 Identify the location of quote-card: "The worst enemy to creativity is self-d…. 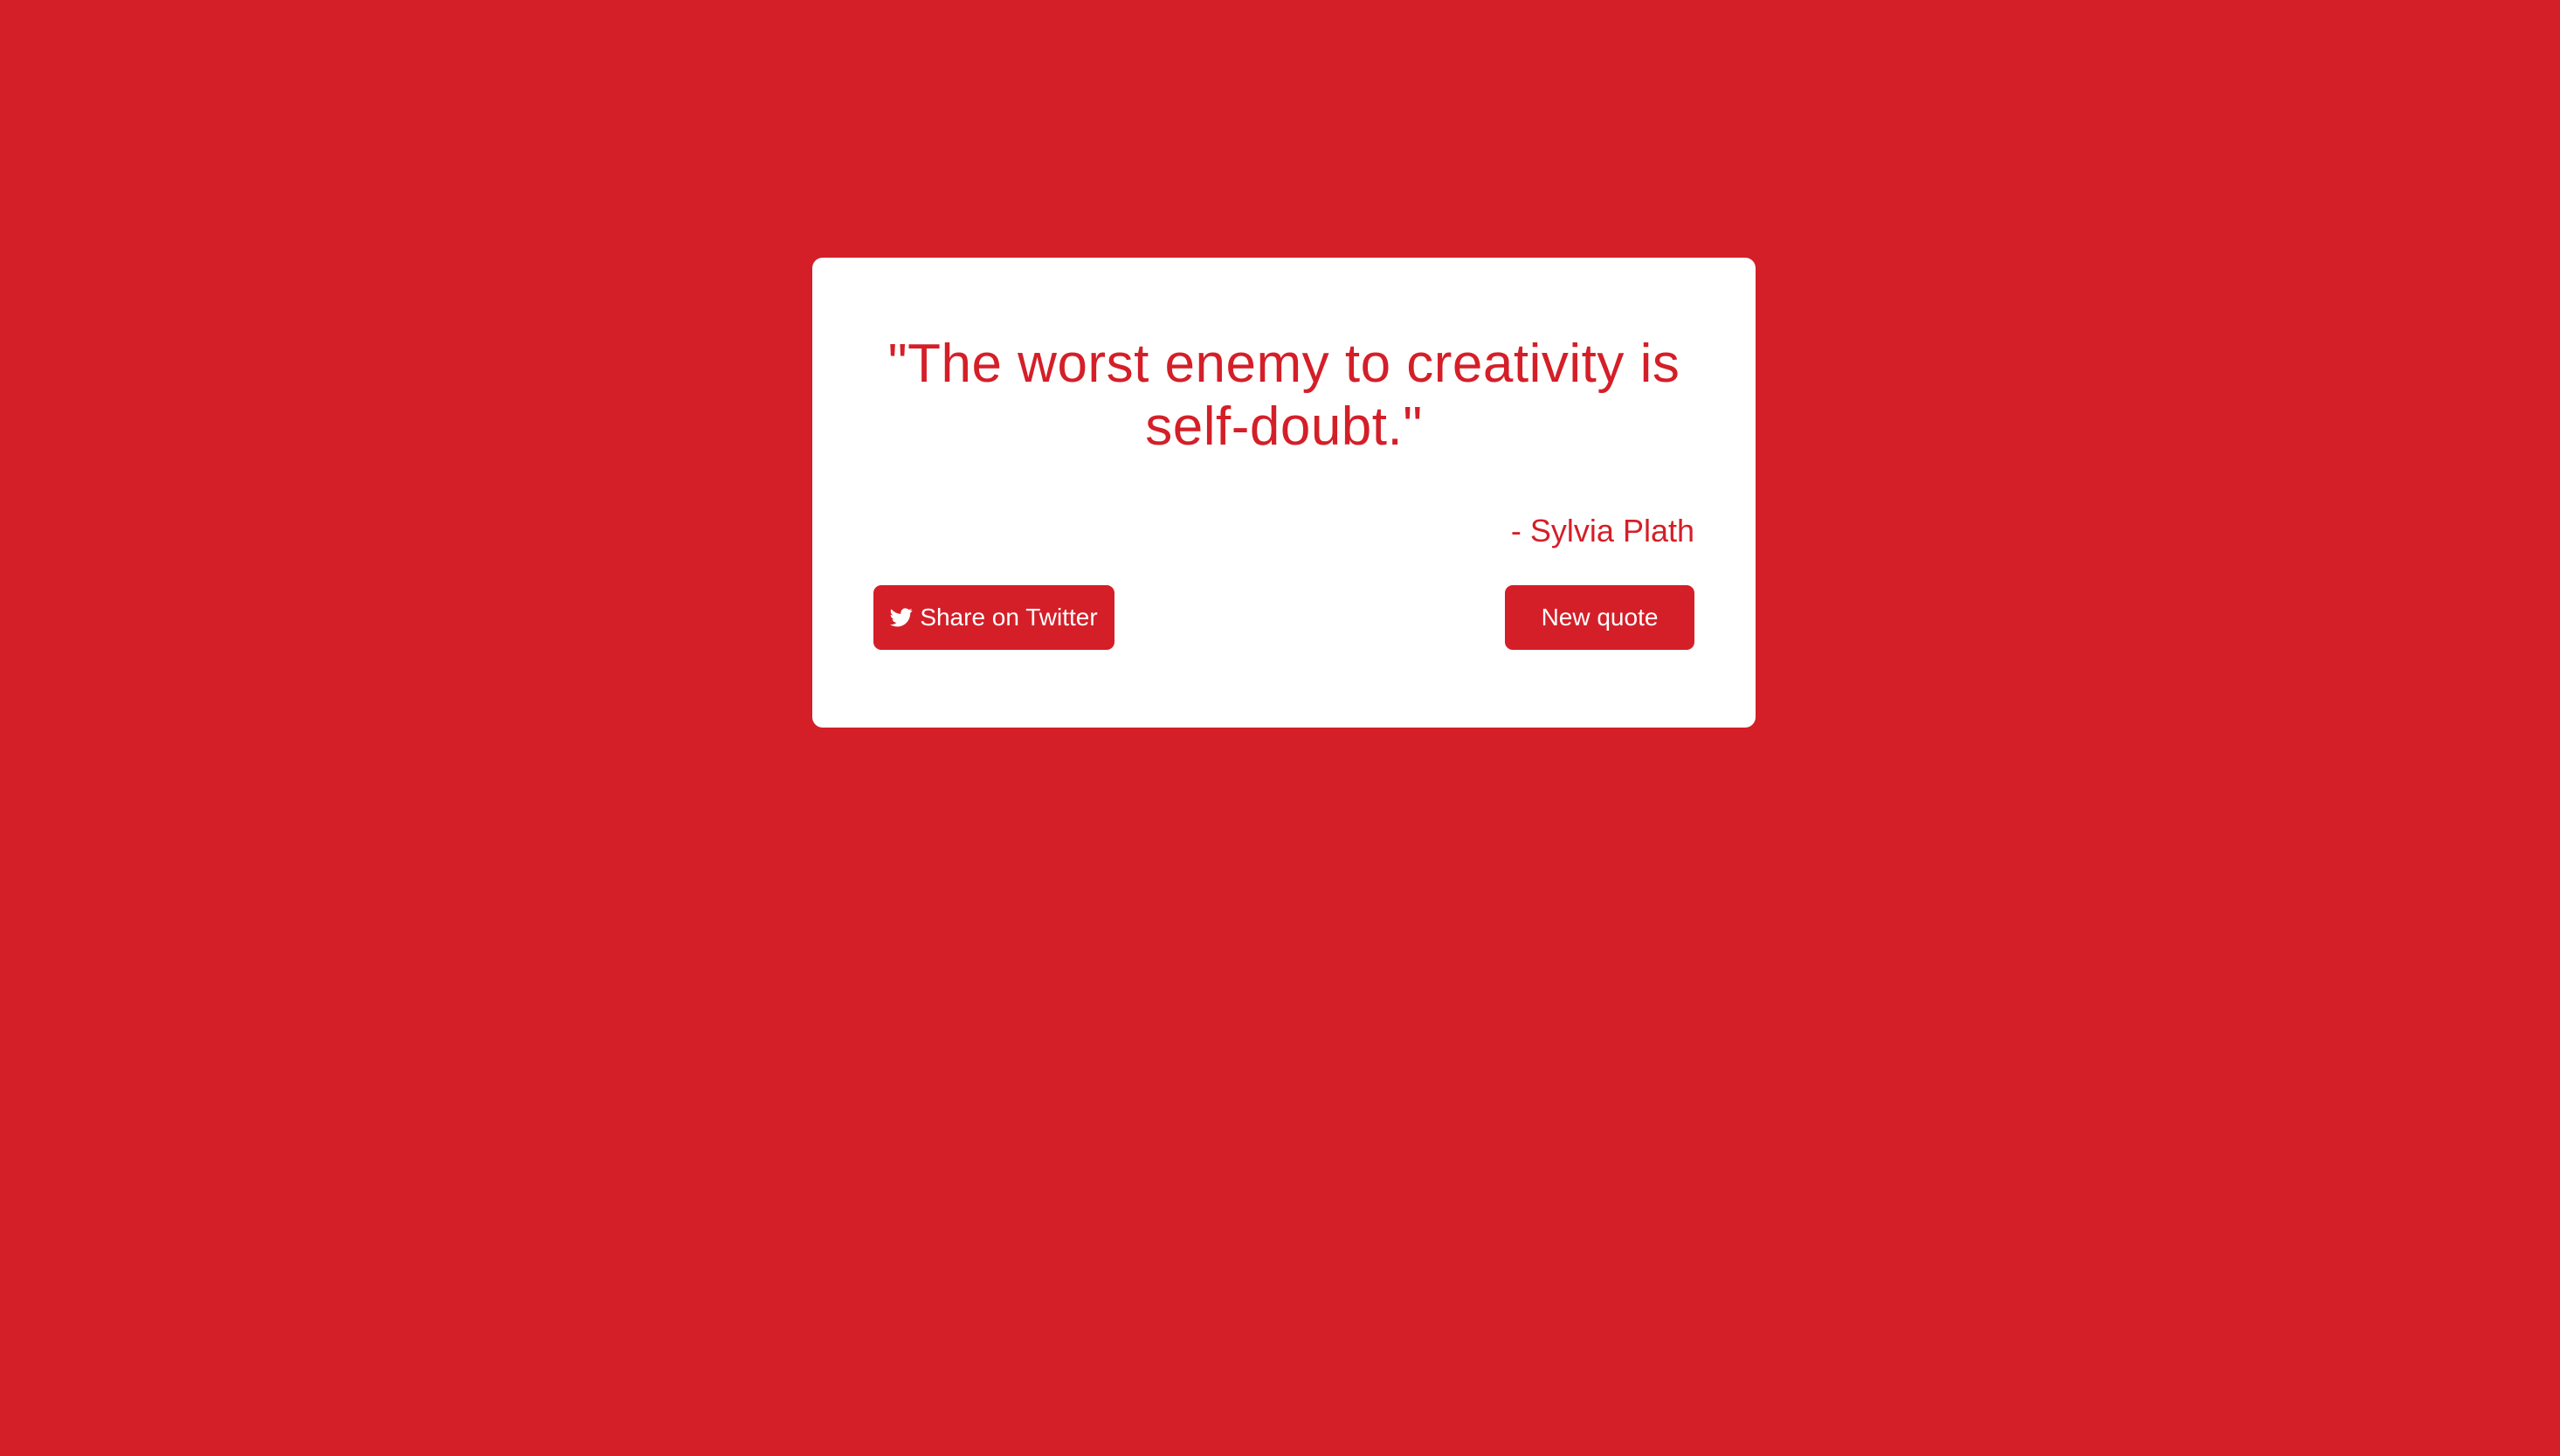
(1284, 493).